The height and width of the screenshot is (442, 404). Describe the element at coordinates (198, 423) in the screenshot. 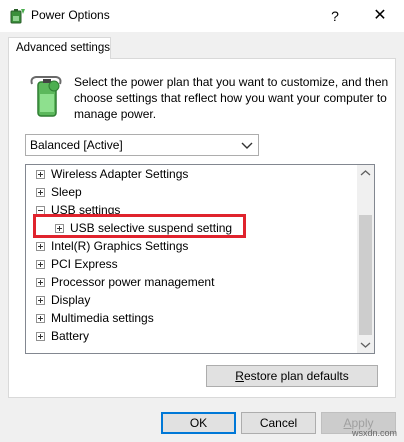

I see `ok-button: OK` at that location.